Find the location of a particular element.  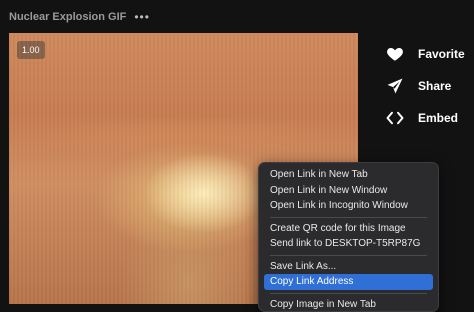

menu-item-copy-link-address: Copy Link Address is located at coordinates (348, 282).